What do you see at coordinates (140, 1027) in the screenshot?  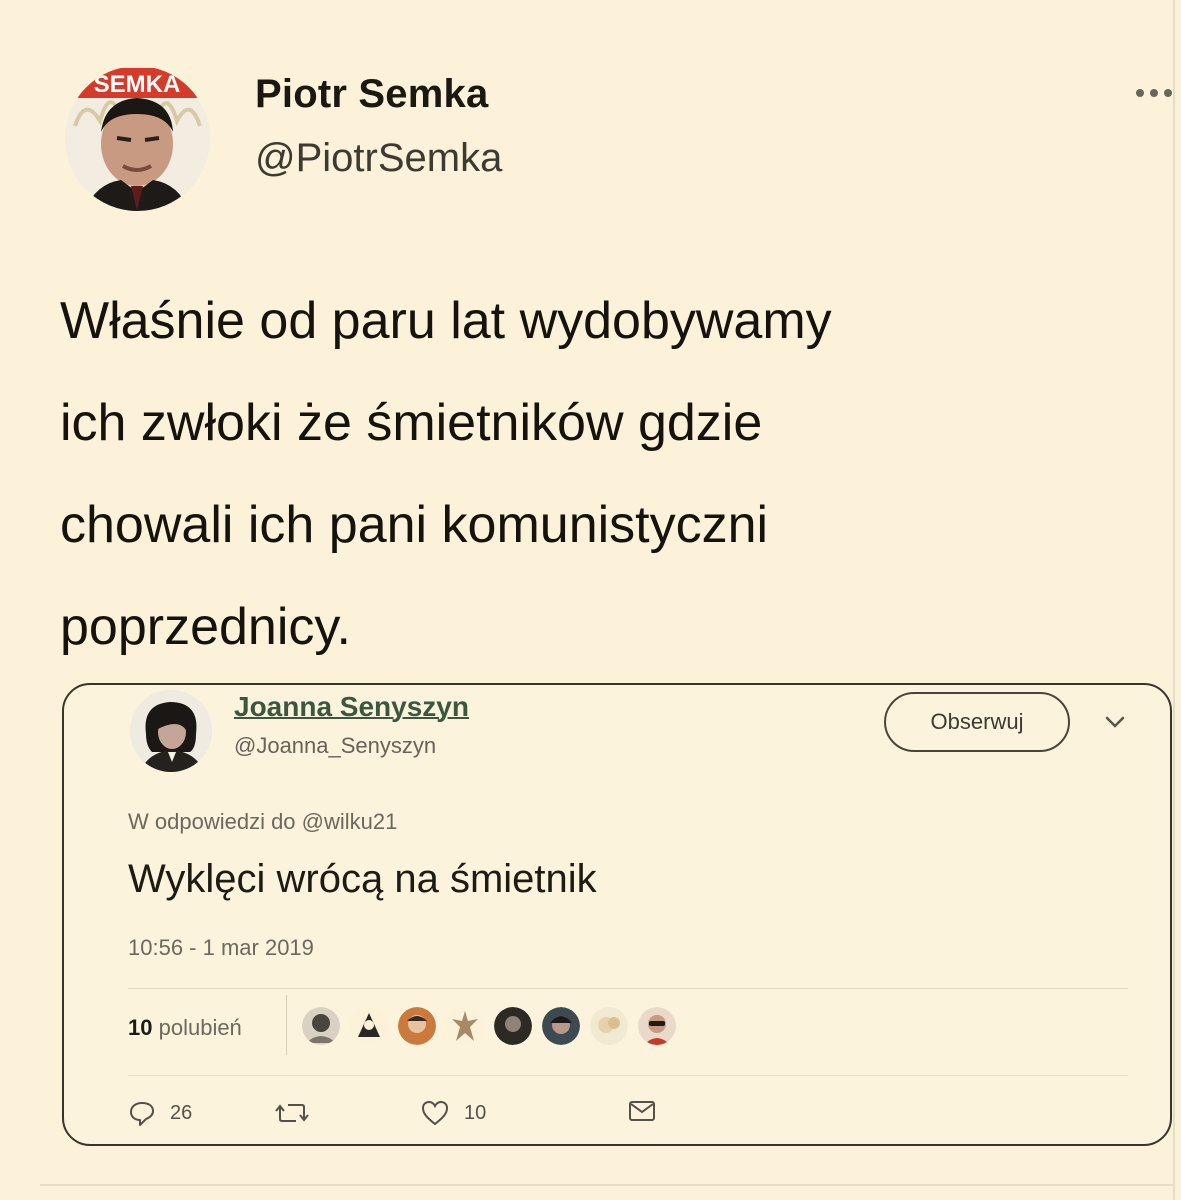 I see `likes-count: 10` at bounding box center [140, 1027].